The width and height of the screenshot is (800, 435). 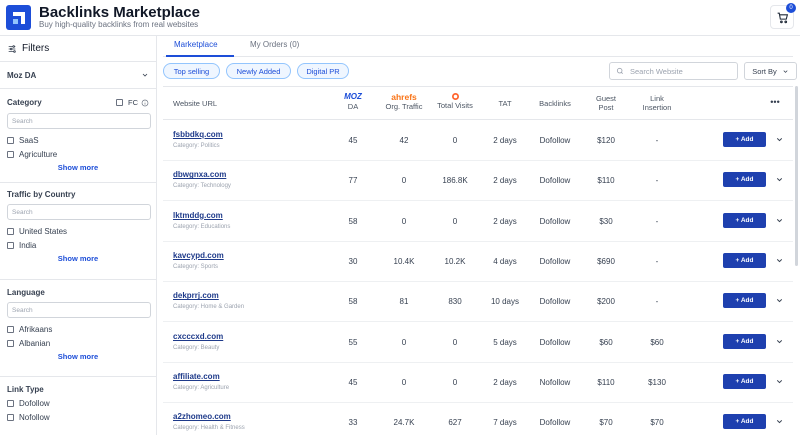 I want to click on language-option-albanian: Albanian, so click(x=78, y=343).